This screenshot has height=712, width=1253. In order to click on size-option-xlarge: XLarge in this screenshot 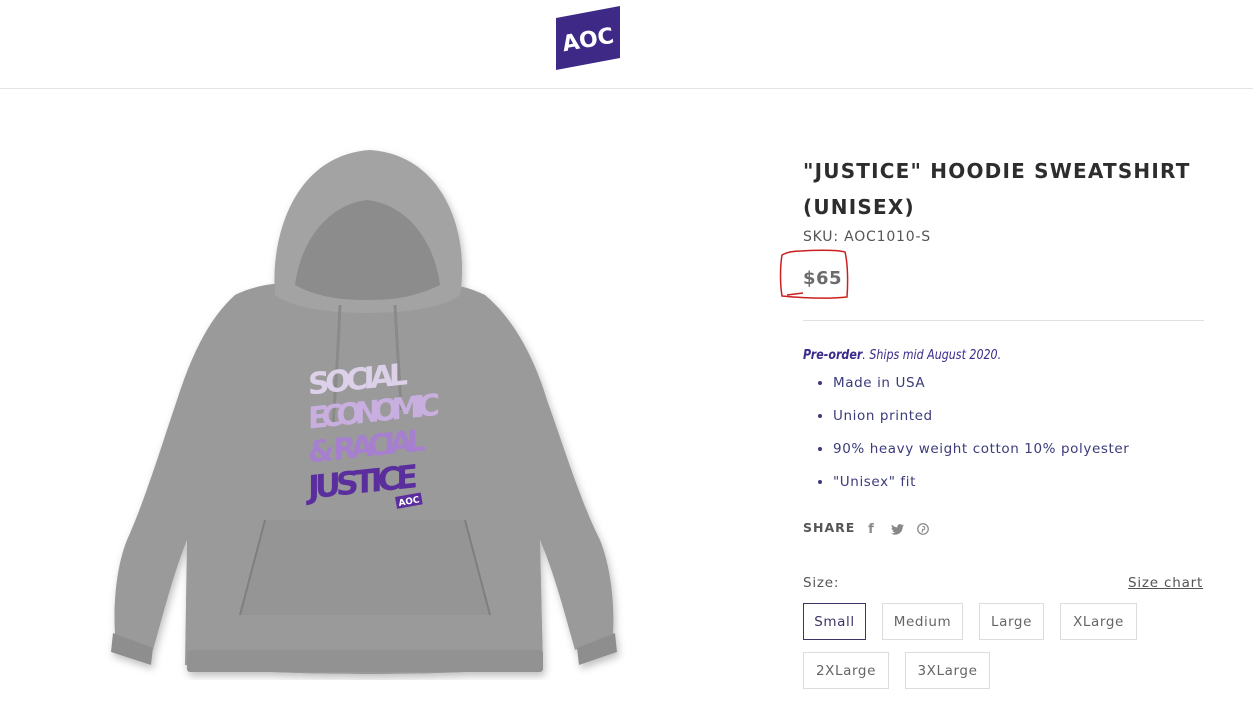, I will do `click(1098, 621)`.